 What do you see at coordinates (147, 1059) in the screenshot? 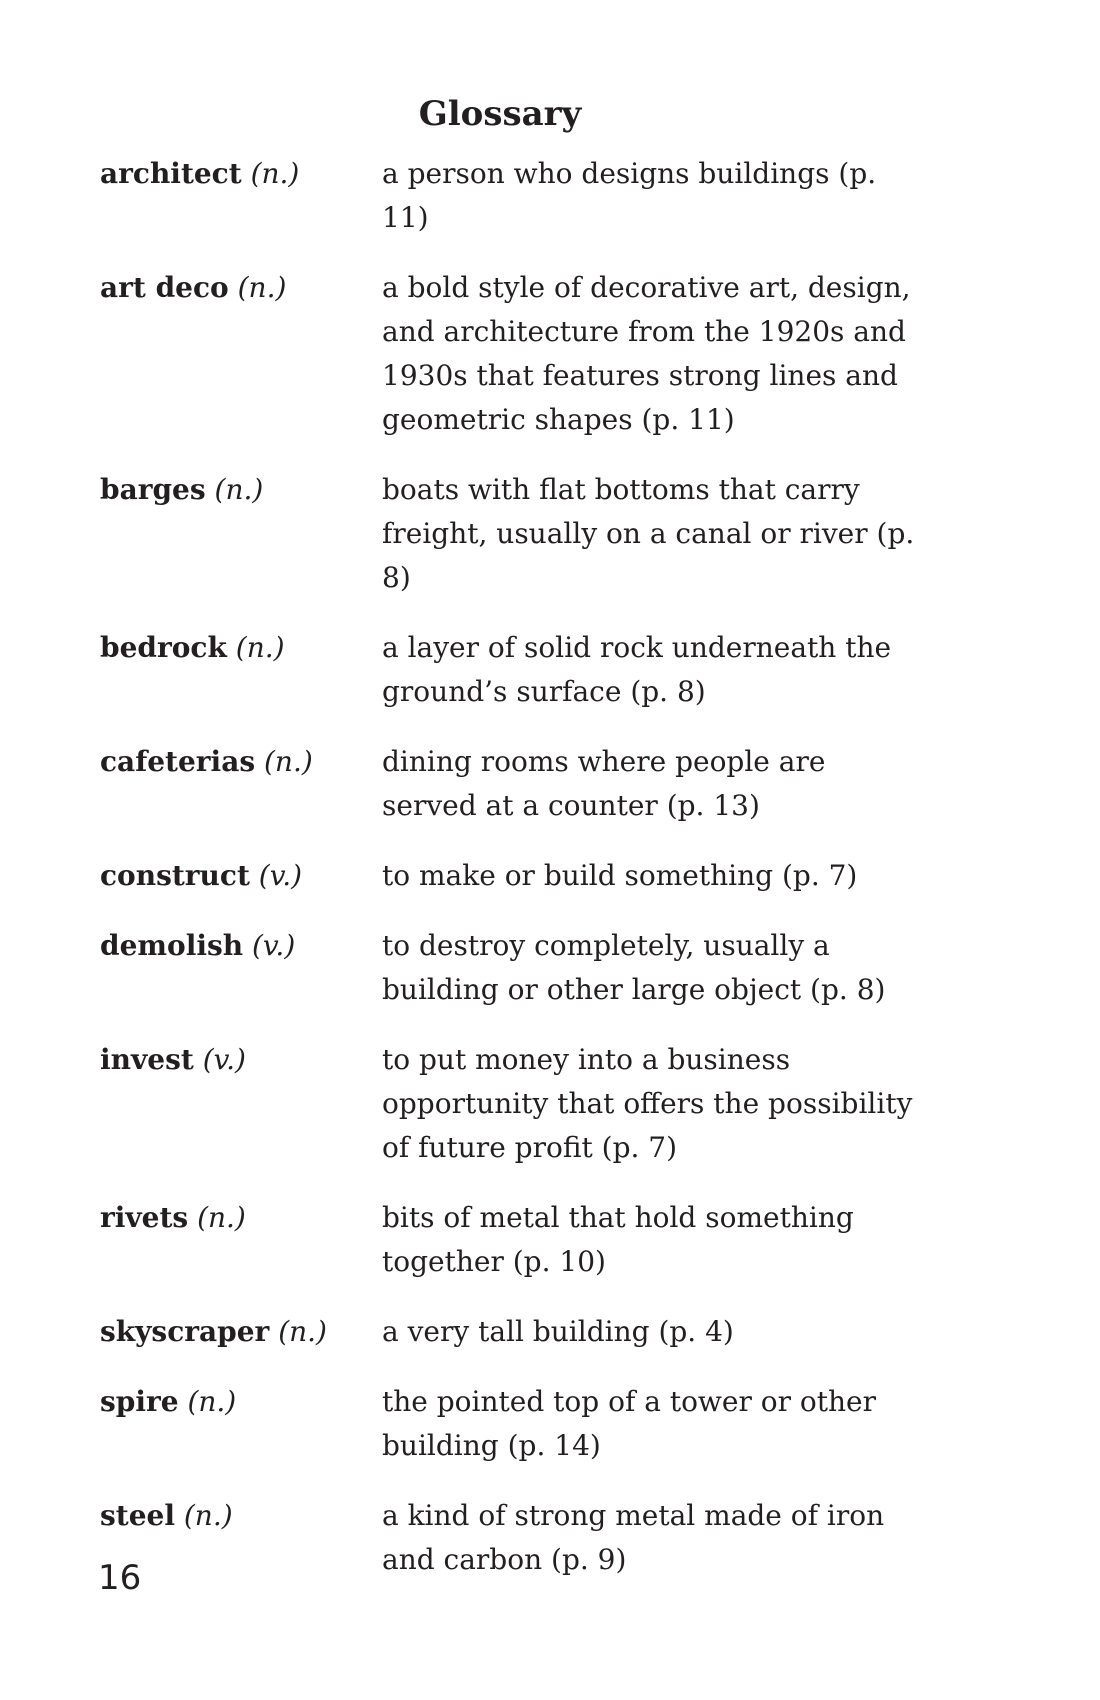
I see `glossary-term: invest` at bounding box center [147, 1059].